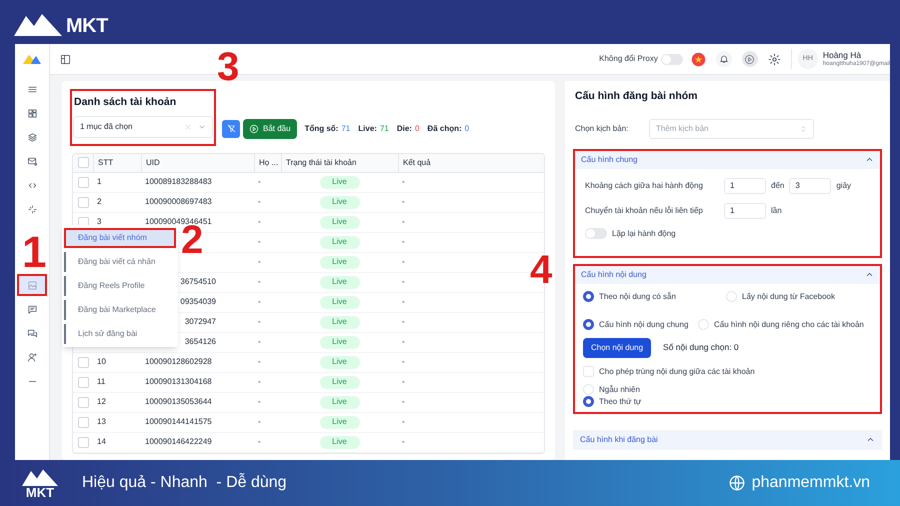  What do you see at coordinates (810, 186) in the screenshot?
I see `number-field: 3` at bounding box center [810, 186].